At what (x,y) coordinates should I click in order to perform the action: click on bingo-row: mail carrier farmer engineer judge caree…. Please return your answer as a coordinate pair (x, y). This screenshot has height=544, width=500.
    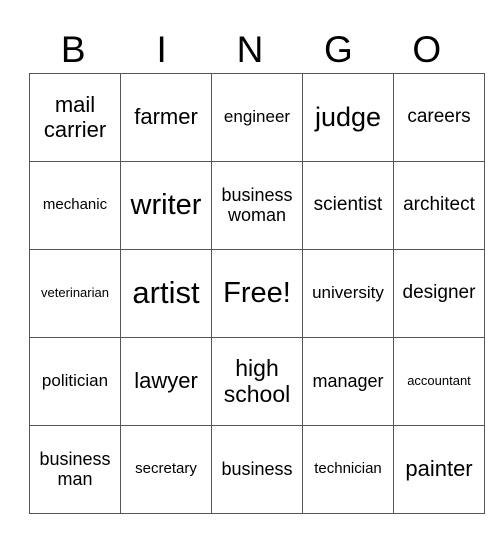
    Looking at the image, I should click on (257, 117).